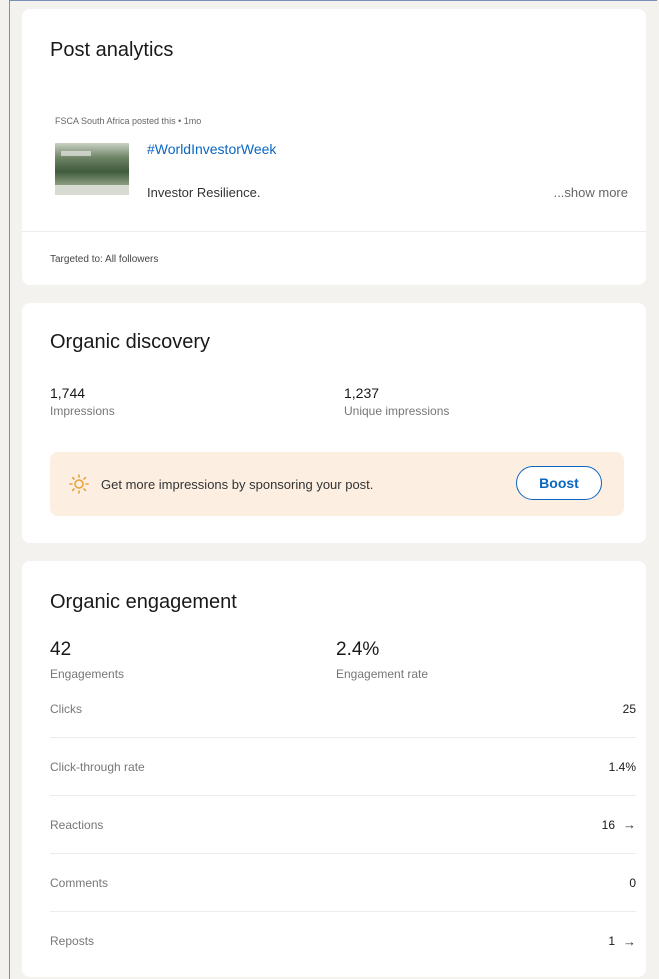 This screenshot has height=979, width=659. What do you see at coordinates (97, 766) in the screenshot?
I see `row-label: Click-through rate` at bounding box center [97, 766].